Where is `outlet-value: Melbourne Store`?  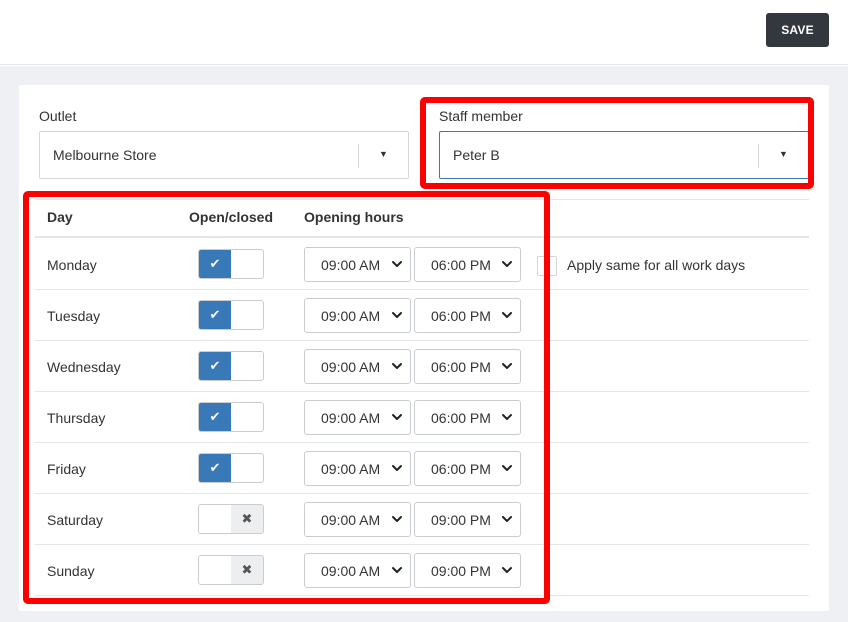 outlet-value: Melbourne Store is located at coordinates (105, 155).